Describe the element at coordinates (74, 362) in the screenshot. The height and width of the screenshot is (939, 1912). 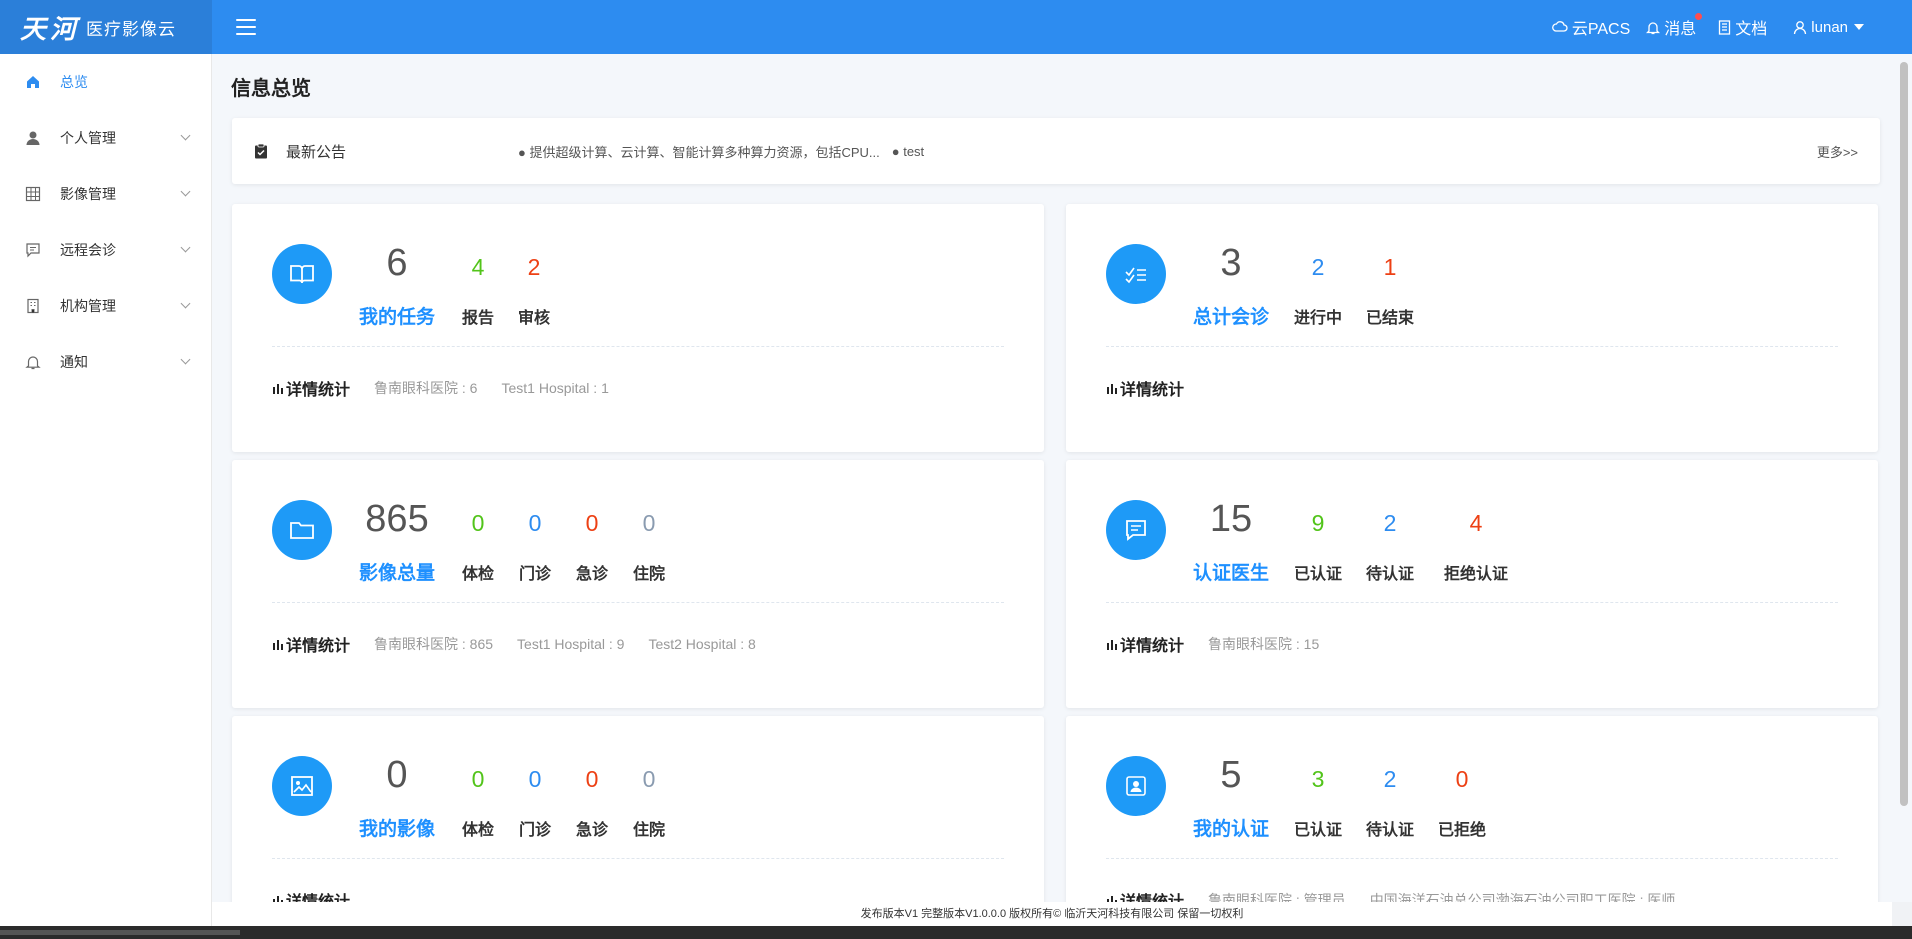
I see `sidebar-item-label: 通知` at that location.